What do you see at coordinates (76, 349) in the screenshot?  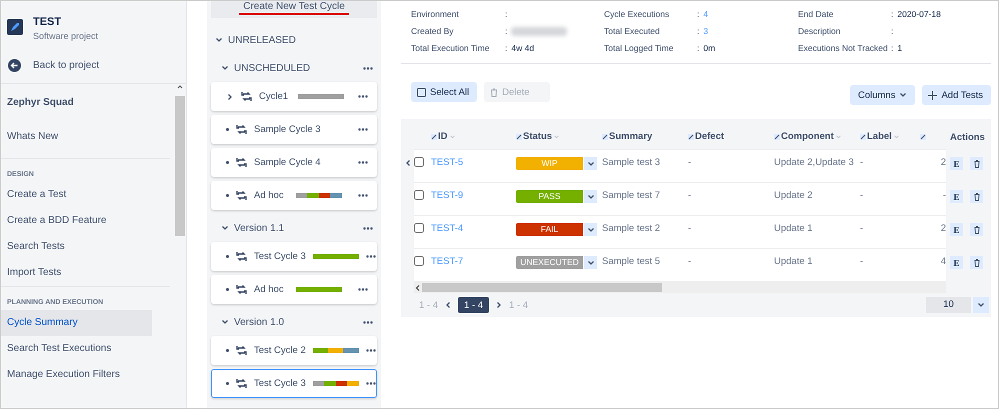 I see `sidebar-item: Search Test Executions` at bounding box center [76, 349].